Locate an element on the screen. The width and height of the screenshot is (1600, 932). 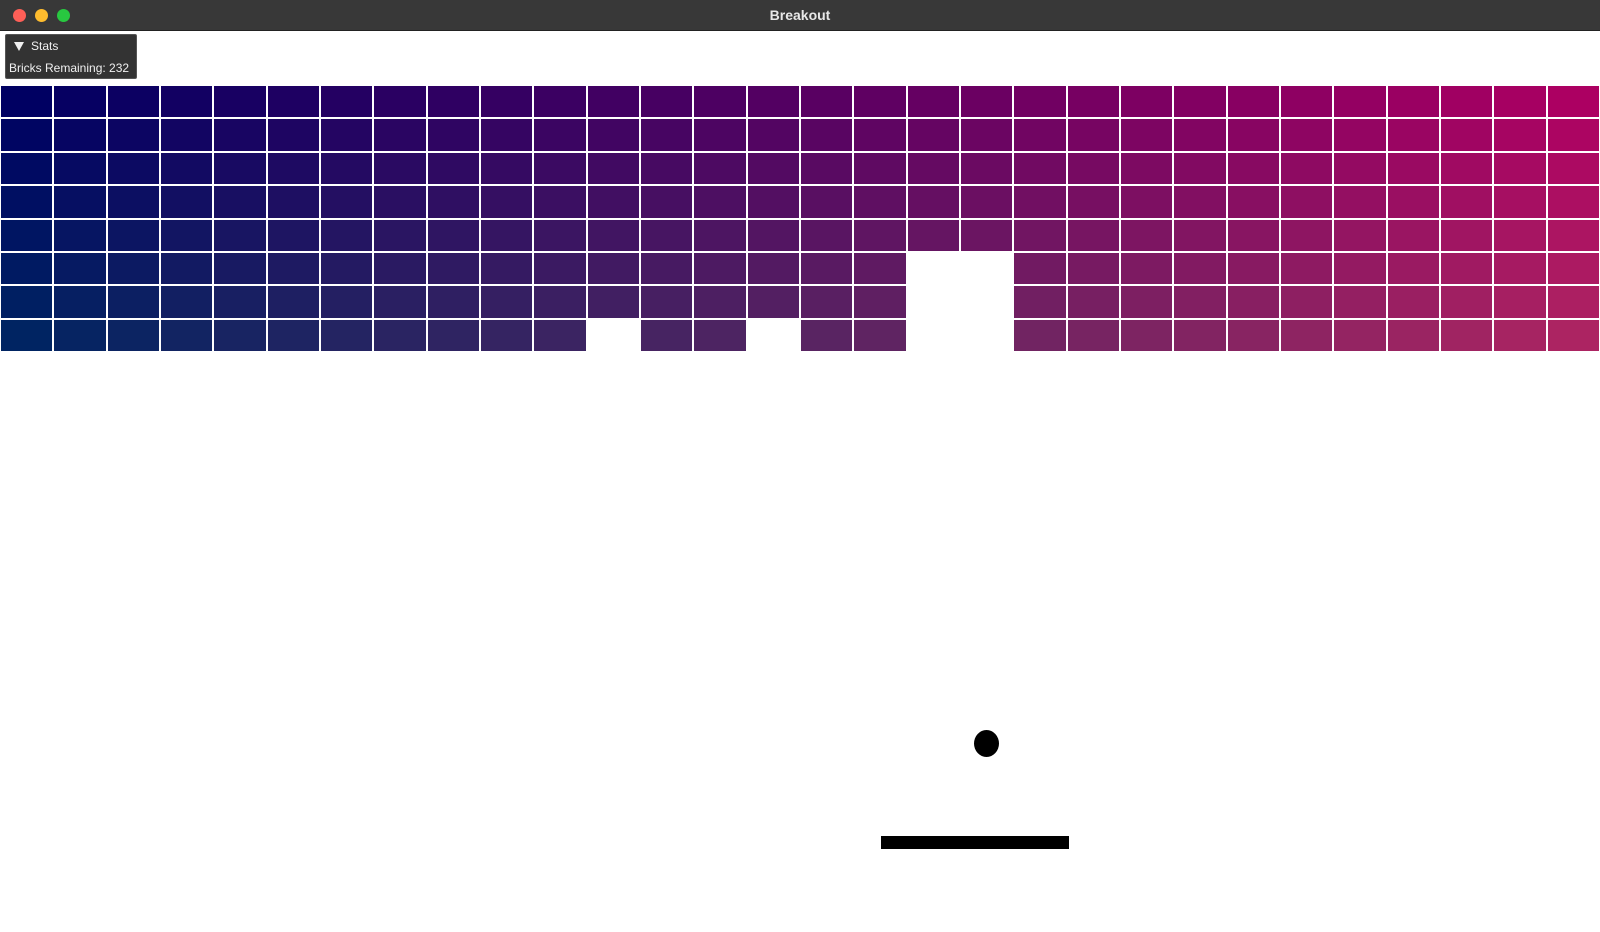
collapse-triangle-icon is located at coordinates (19, 46).